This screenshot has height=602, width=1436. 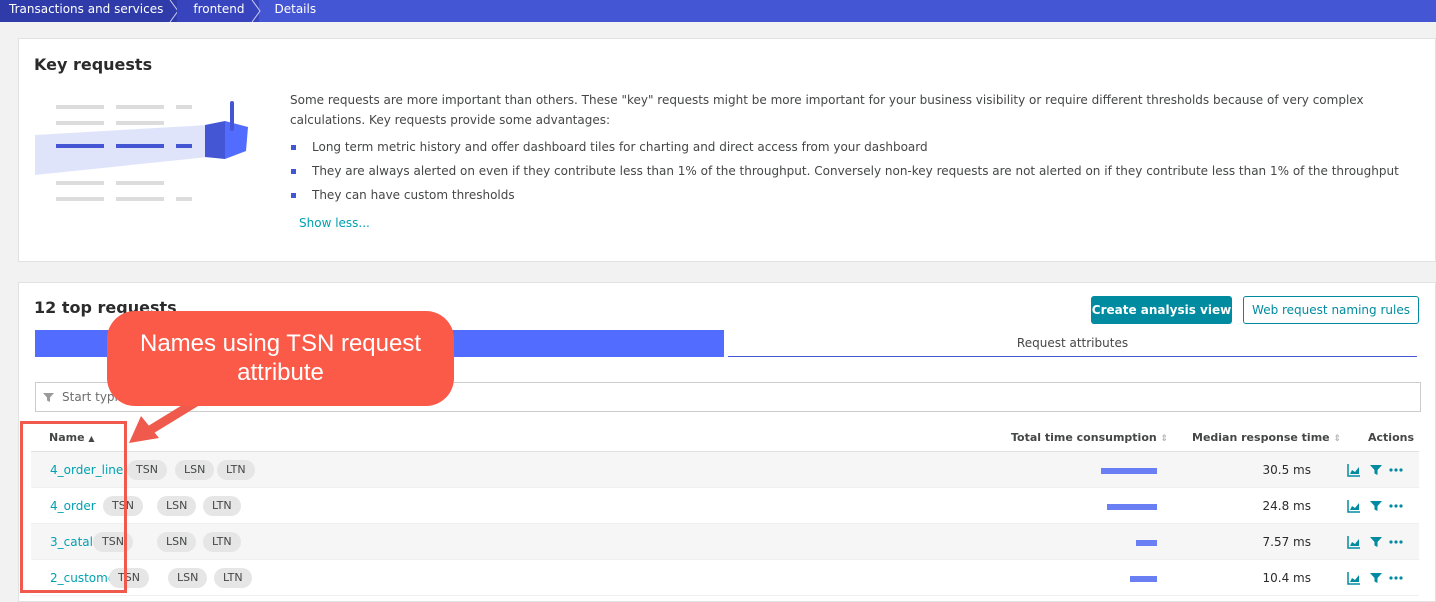 What do you see at coordinates (1161, 310) in the screenshot?
I see `create-analysis-view-button: Create analysis view` at bounding box center [1161, 310].